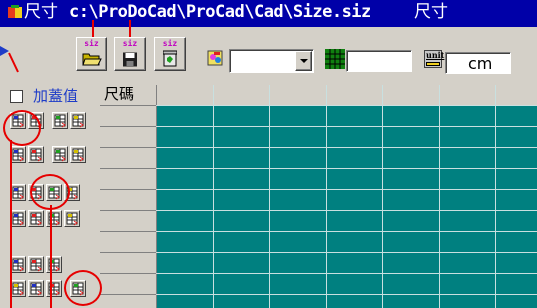 Image resolution: width=537 pixels, height=308 pixels. I want to click on copy-cell-icon, so click(36, 219).